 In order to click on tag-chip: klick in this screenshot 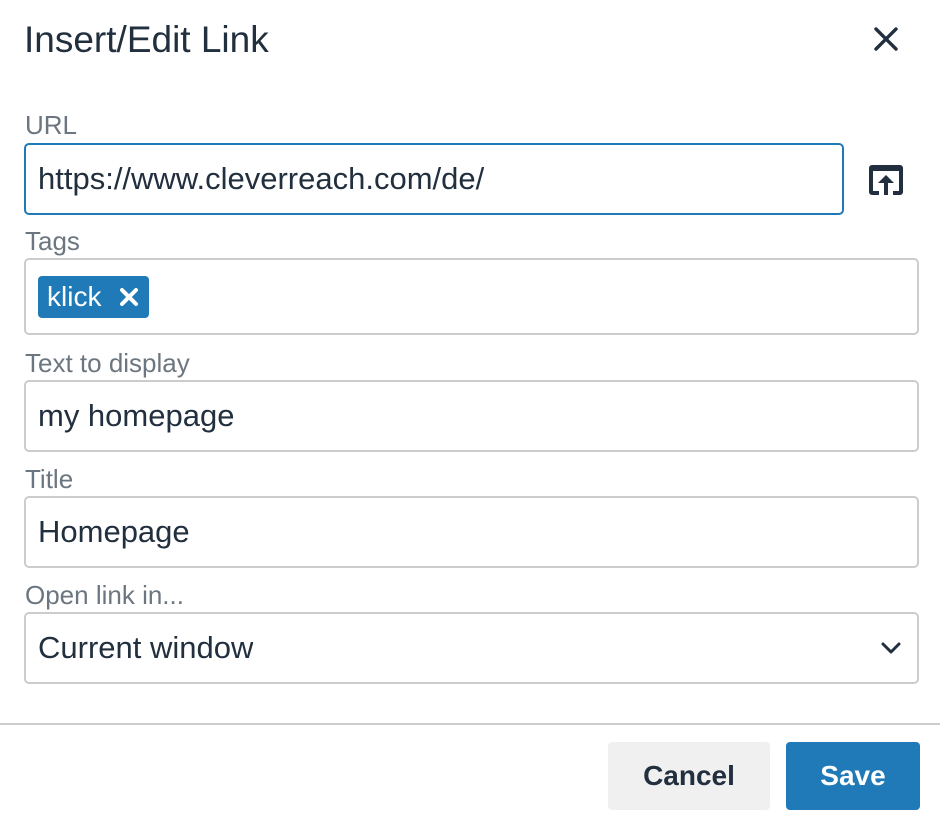, I will do `click(94, 296)`.